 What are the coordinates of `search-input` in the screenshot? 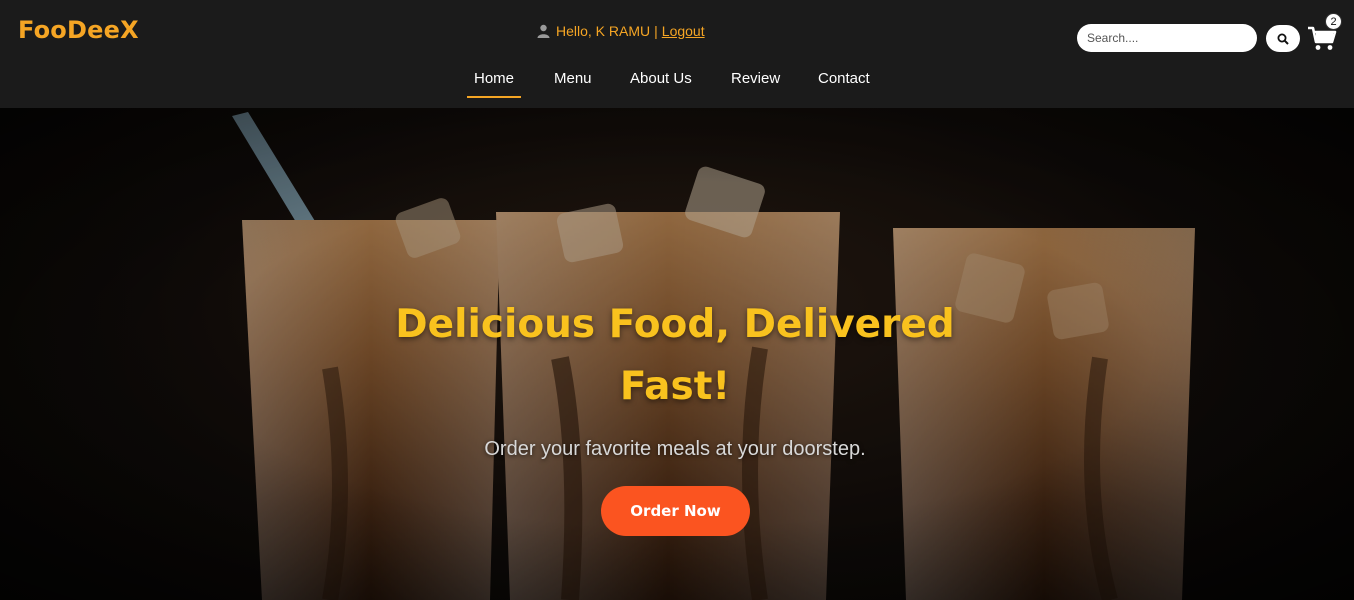 It's located at (1167, 38).